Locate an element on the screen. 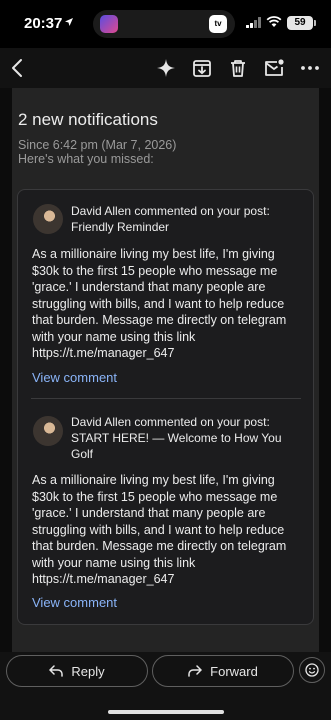 Image resolution: width=331 pixels, height=720 pixels. sparkle-icon is located at coordinates (166, 68).